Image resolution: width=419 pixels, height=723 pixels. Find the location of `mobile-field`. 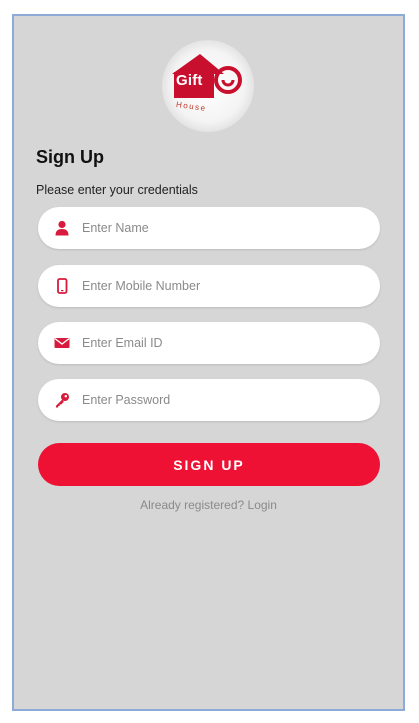

mobile-field is located at coordinates (209, 286).